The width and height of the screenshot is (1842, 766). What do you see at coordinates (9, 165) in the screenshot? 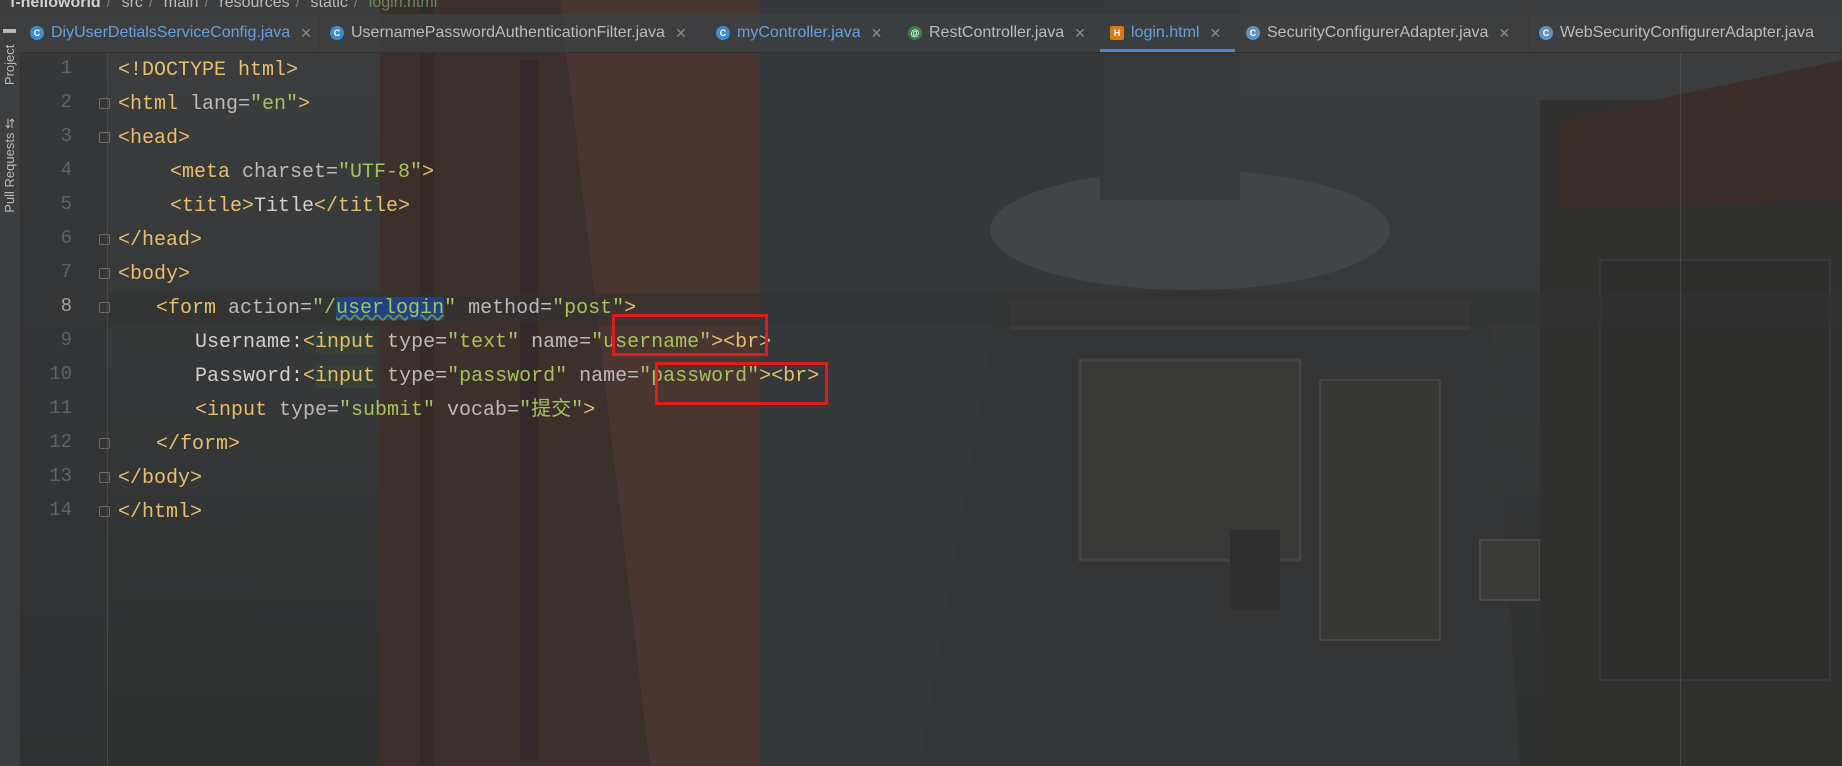
I see `pull-requests-tool-button: Pull Requests ⇆` at bounding box center [9, 165].